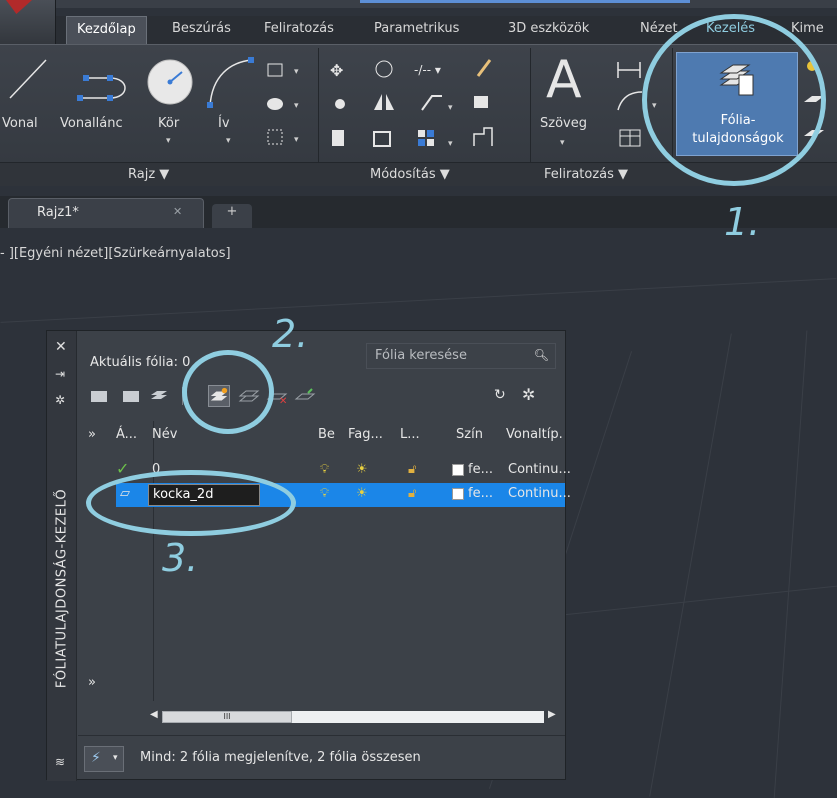  I want to click on arc-tool-icon, so click(230, 84).